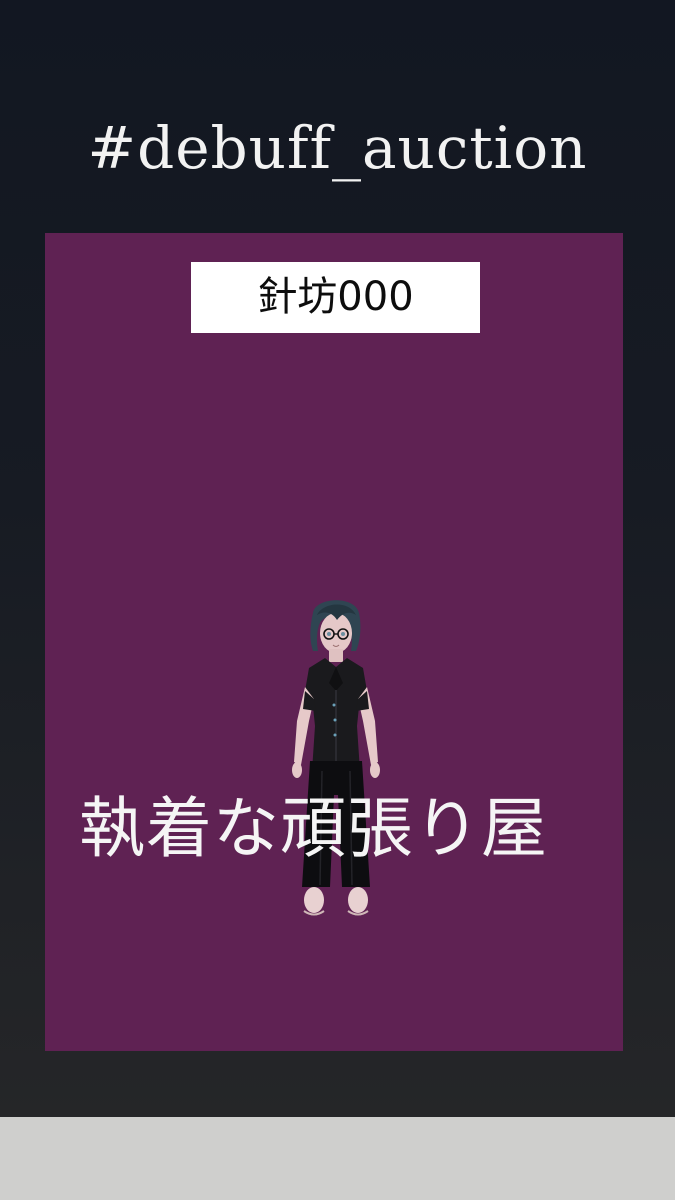  I want to click on tagline: 執着な頑張り屋, so click(313, 828).